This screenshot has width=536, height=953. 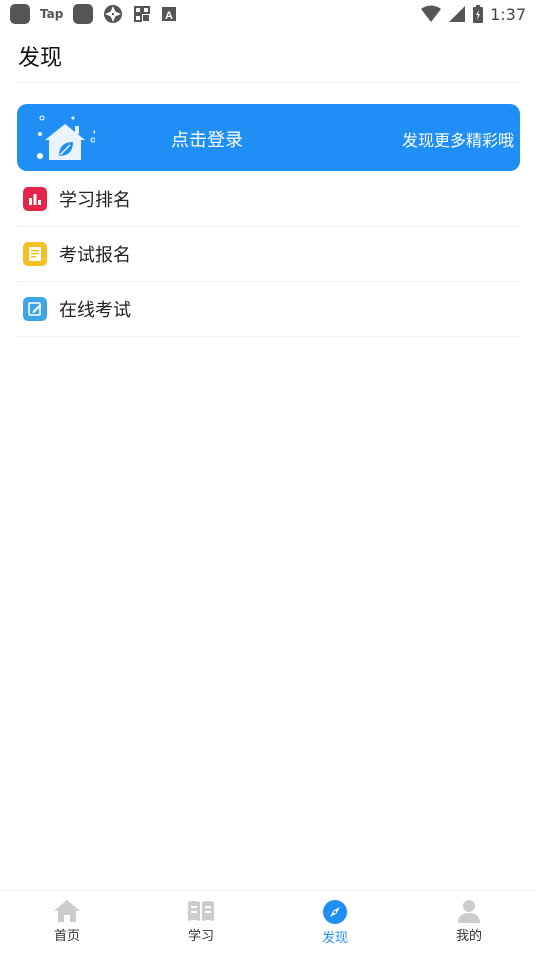 I want to click on taptap-icon: Tap, so click(x=52, y=14).